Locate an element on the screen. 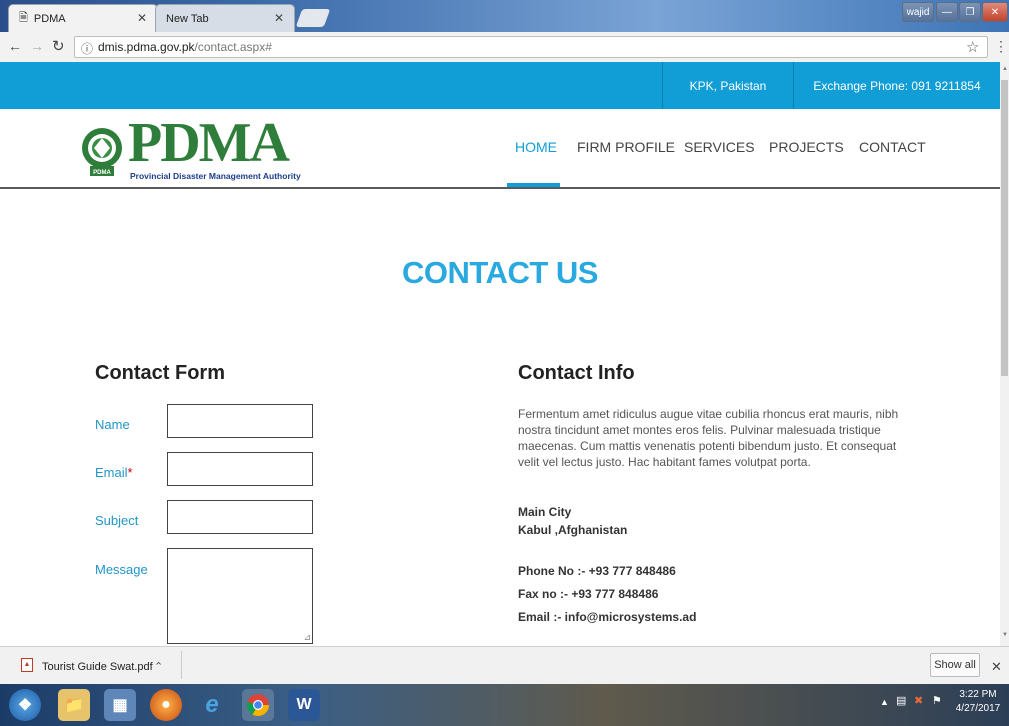 The width and height of the screenshot is (1009, 726). pdma-emblem-logo: PDMA is located at coordinates (102, 150).